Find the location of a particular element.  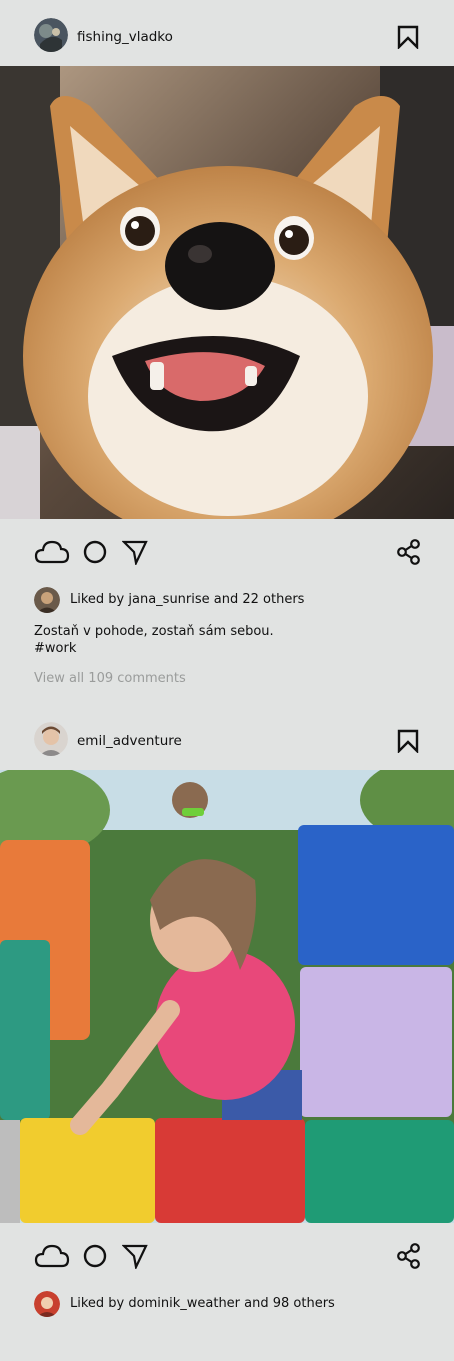

caption: Zostaň v pohode, zostaň sám sebou. #work is located at coordinates (154, 640).